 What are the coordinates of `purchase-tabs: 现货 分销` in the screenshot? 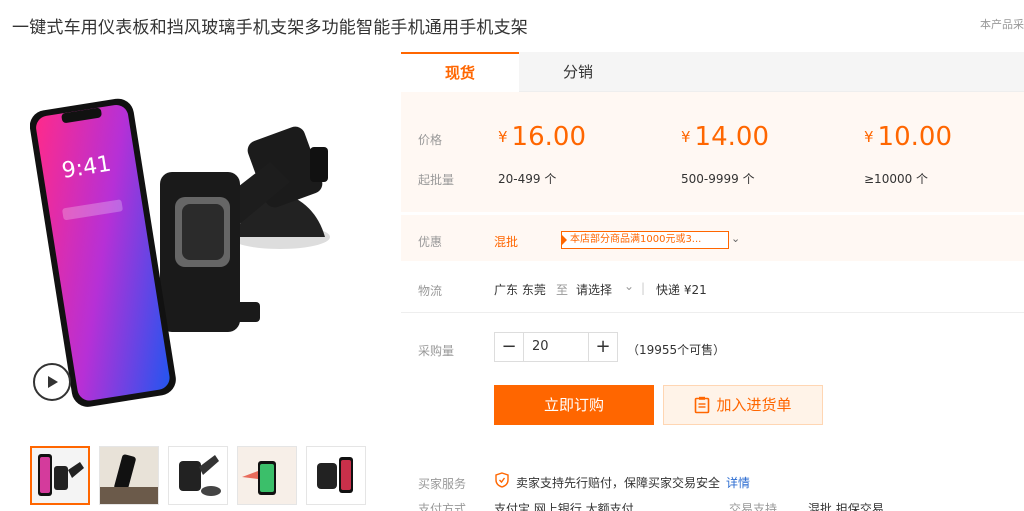 It's located at (712, 72).